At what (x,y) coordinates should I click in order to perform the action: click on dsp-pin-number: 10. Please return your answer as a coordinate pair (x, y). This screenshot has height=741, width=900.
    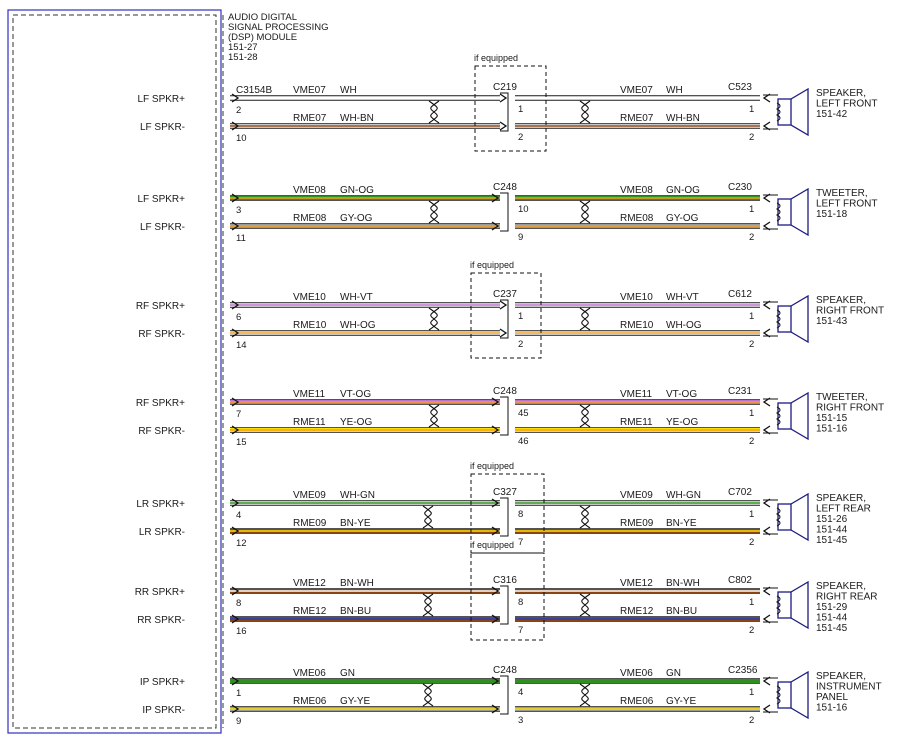
    Looking at the image, I should click on (241, 138).